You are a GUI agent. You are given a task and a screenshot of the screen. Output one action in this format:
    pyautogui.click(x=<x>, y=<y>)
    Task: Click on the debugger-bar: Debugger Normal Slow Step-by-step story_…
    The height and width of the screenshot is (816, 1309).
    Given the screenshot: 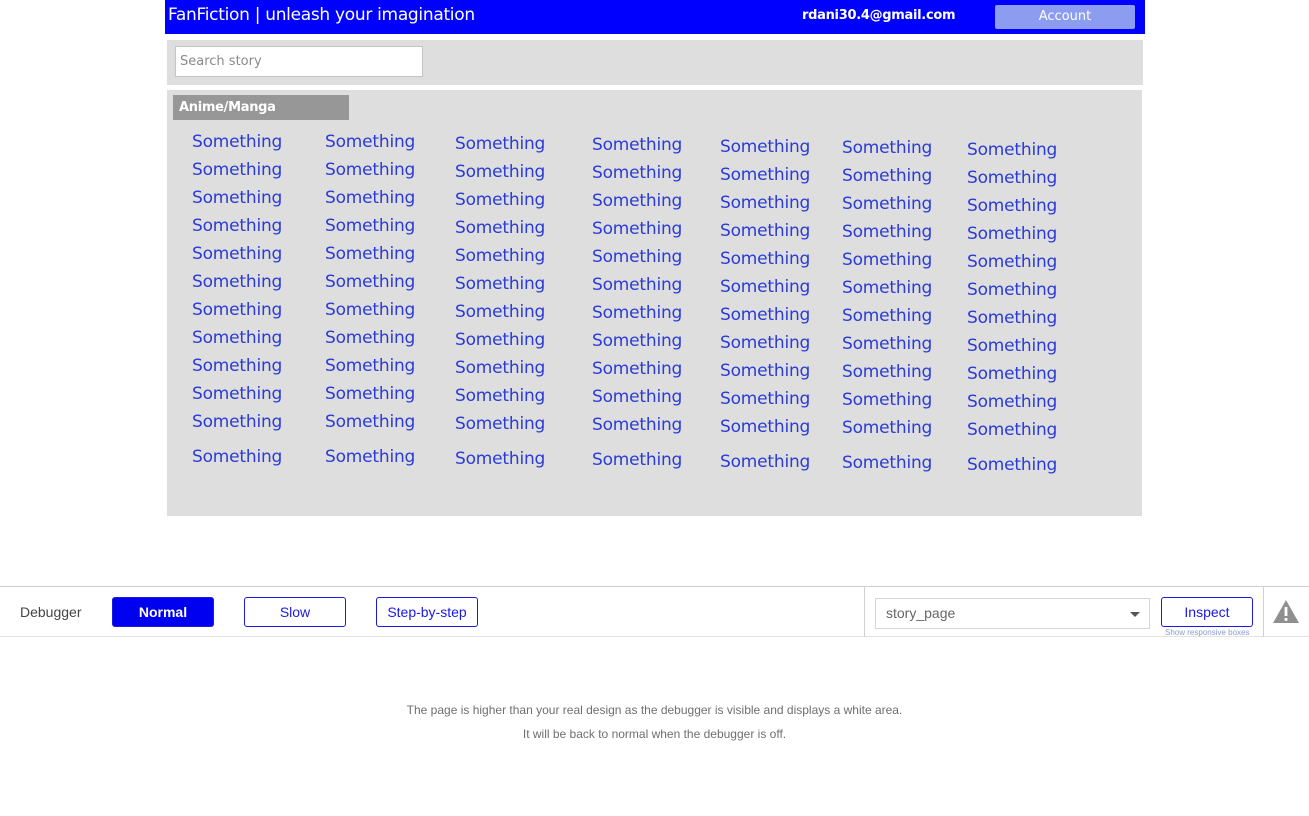 What is the action you would take?
    pyautogui.click(x=654, y=611)
    